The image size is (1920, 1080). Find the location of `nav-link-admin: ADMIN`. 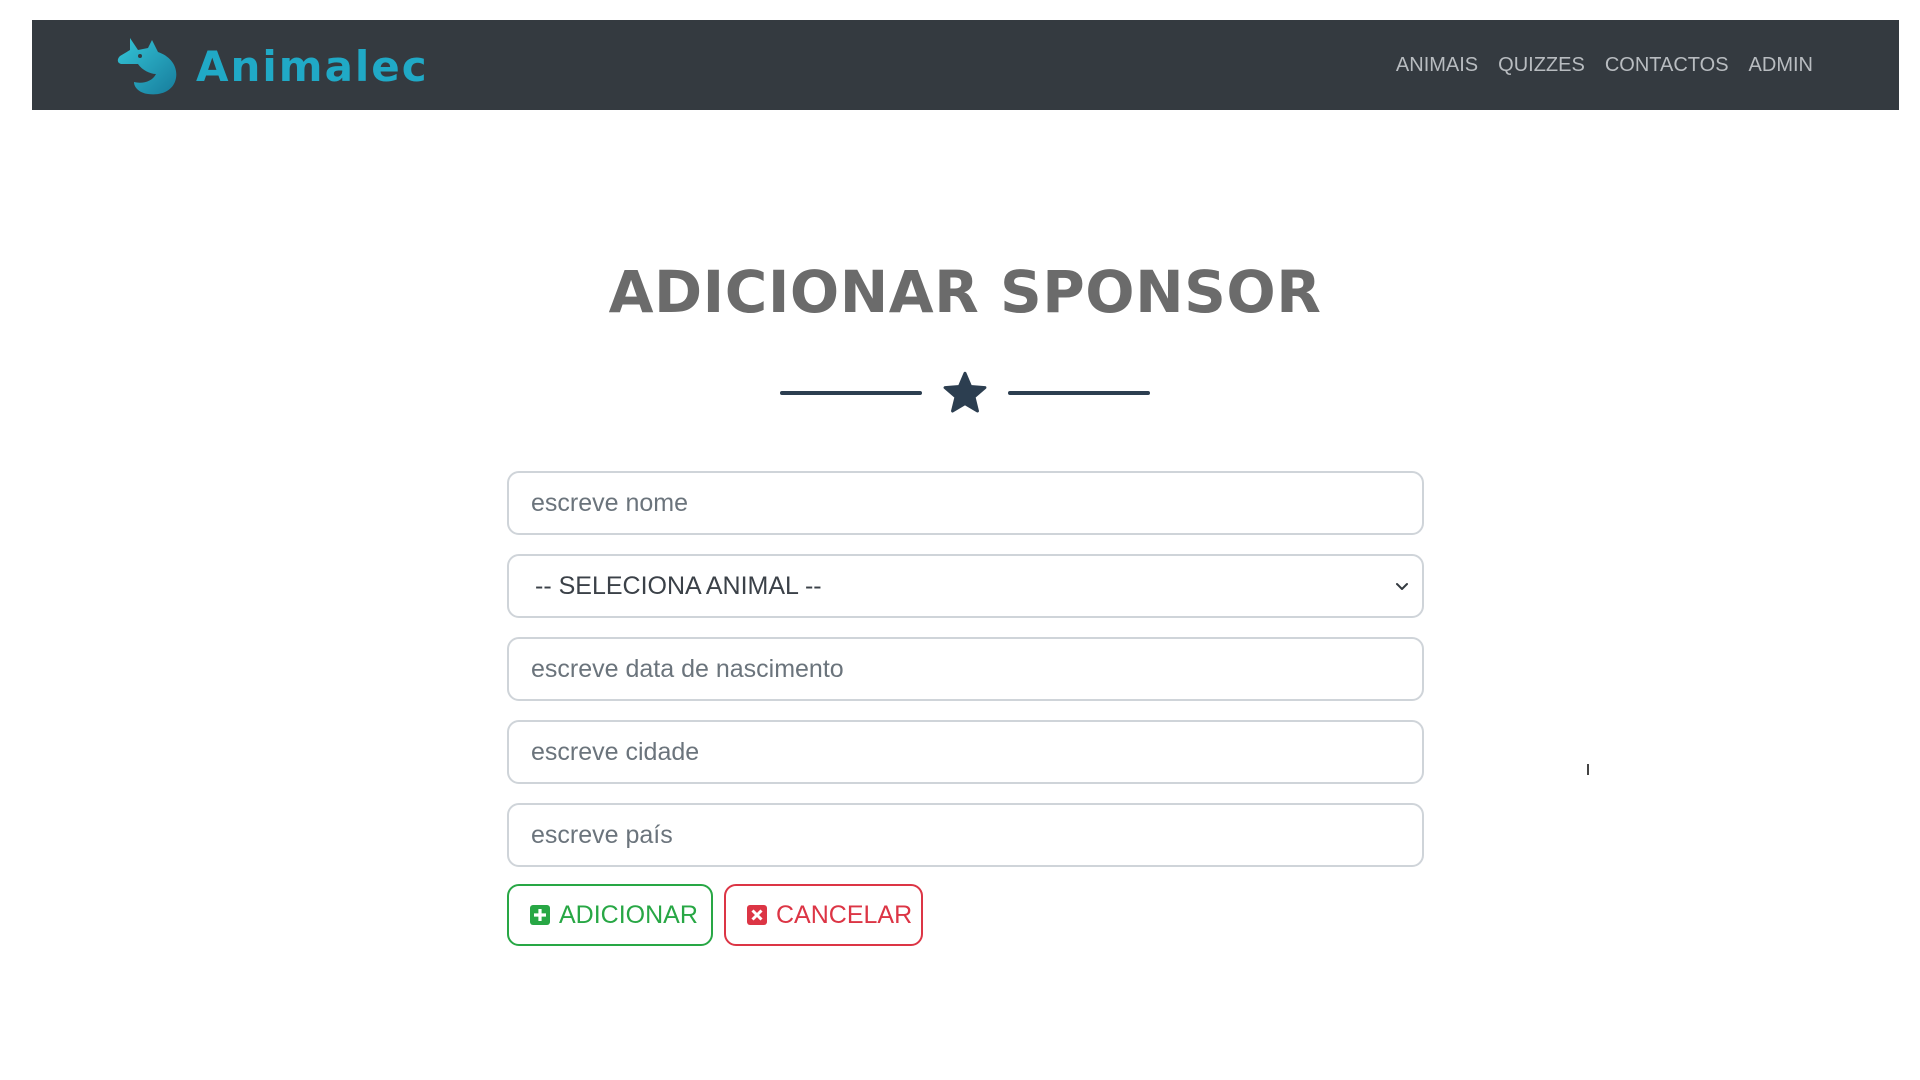

nav-link-admin: ADMIN is located at coordinates (1781, 65).